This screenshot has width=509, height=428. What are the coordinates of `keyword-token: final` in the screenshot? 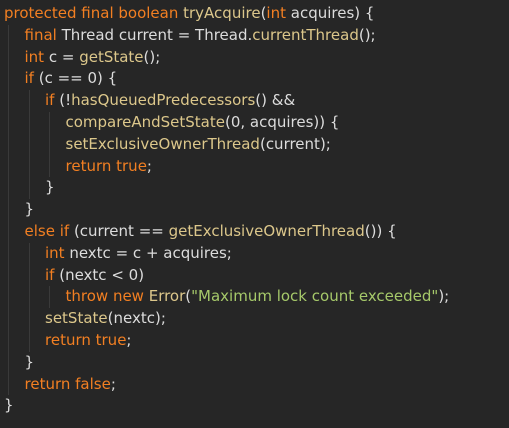 It's located at (43, 34).